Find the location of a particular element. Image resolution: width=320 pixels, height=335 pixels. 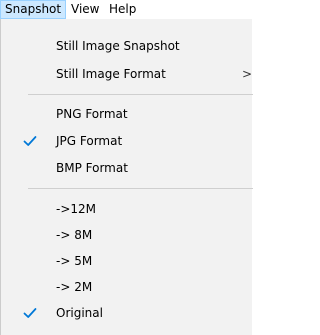

menu-item-label: JPG Format is located at coordinates (89, 141).